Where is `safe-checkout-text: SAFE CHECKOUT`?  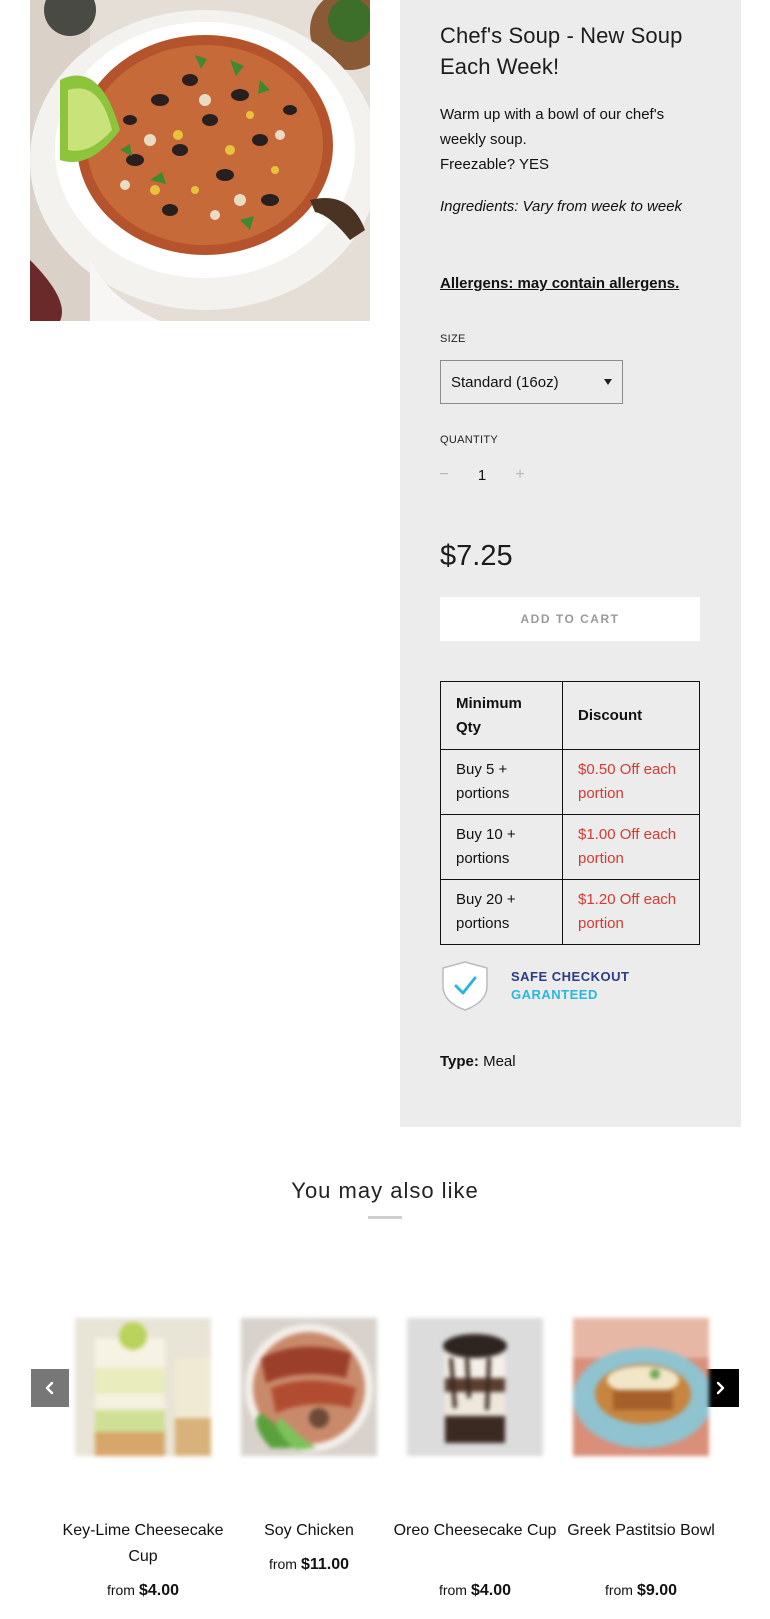 safe-checkout-text: SAFE CHECKOUT is located at coordinates (570, 976).